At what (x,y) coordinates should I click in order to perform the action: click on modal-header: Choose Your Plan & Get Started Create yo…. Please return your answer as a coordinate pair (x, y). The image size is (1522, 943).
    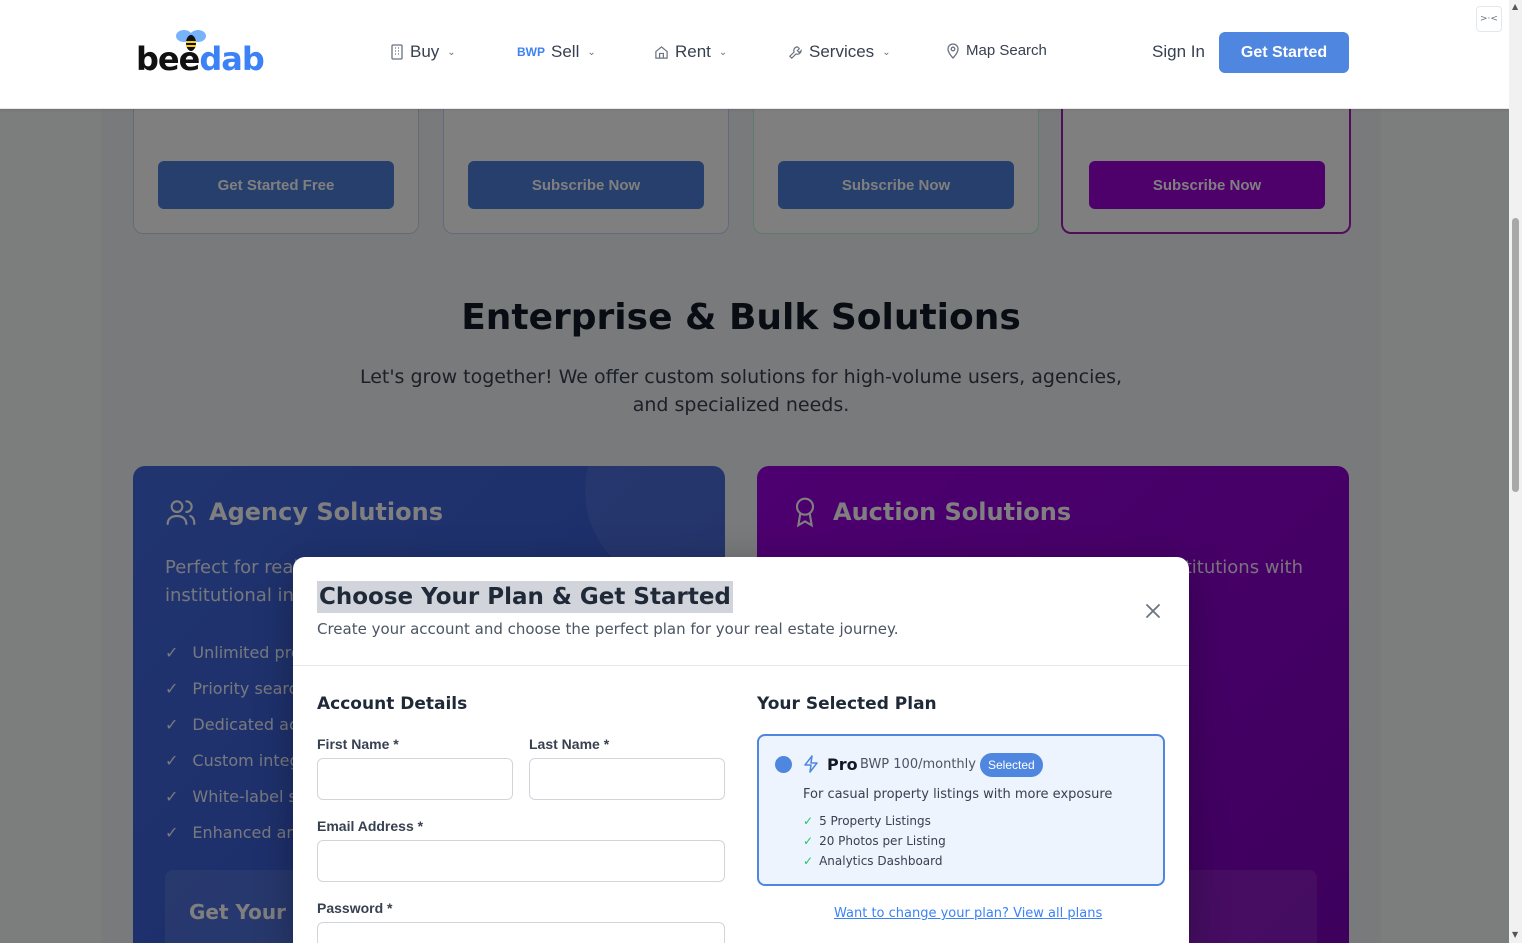
    Looking at the image, I should click on (741, 611).